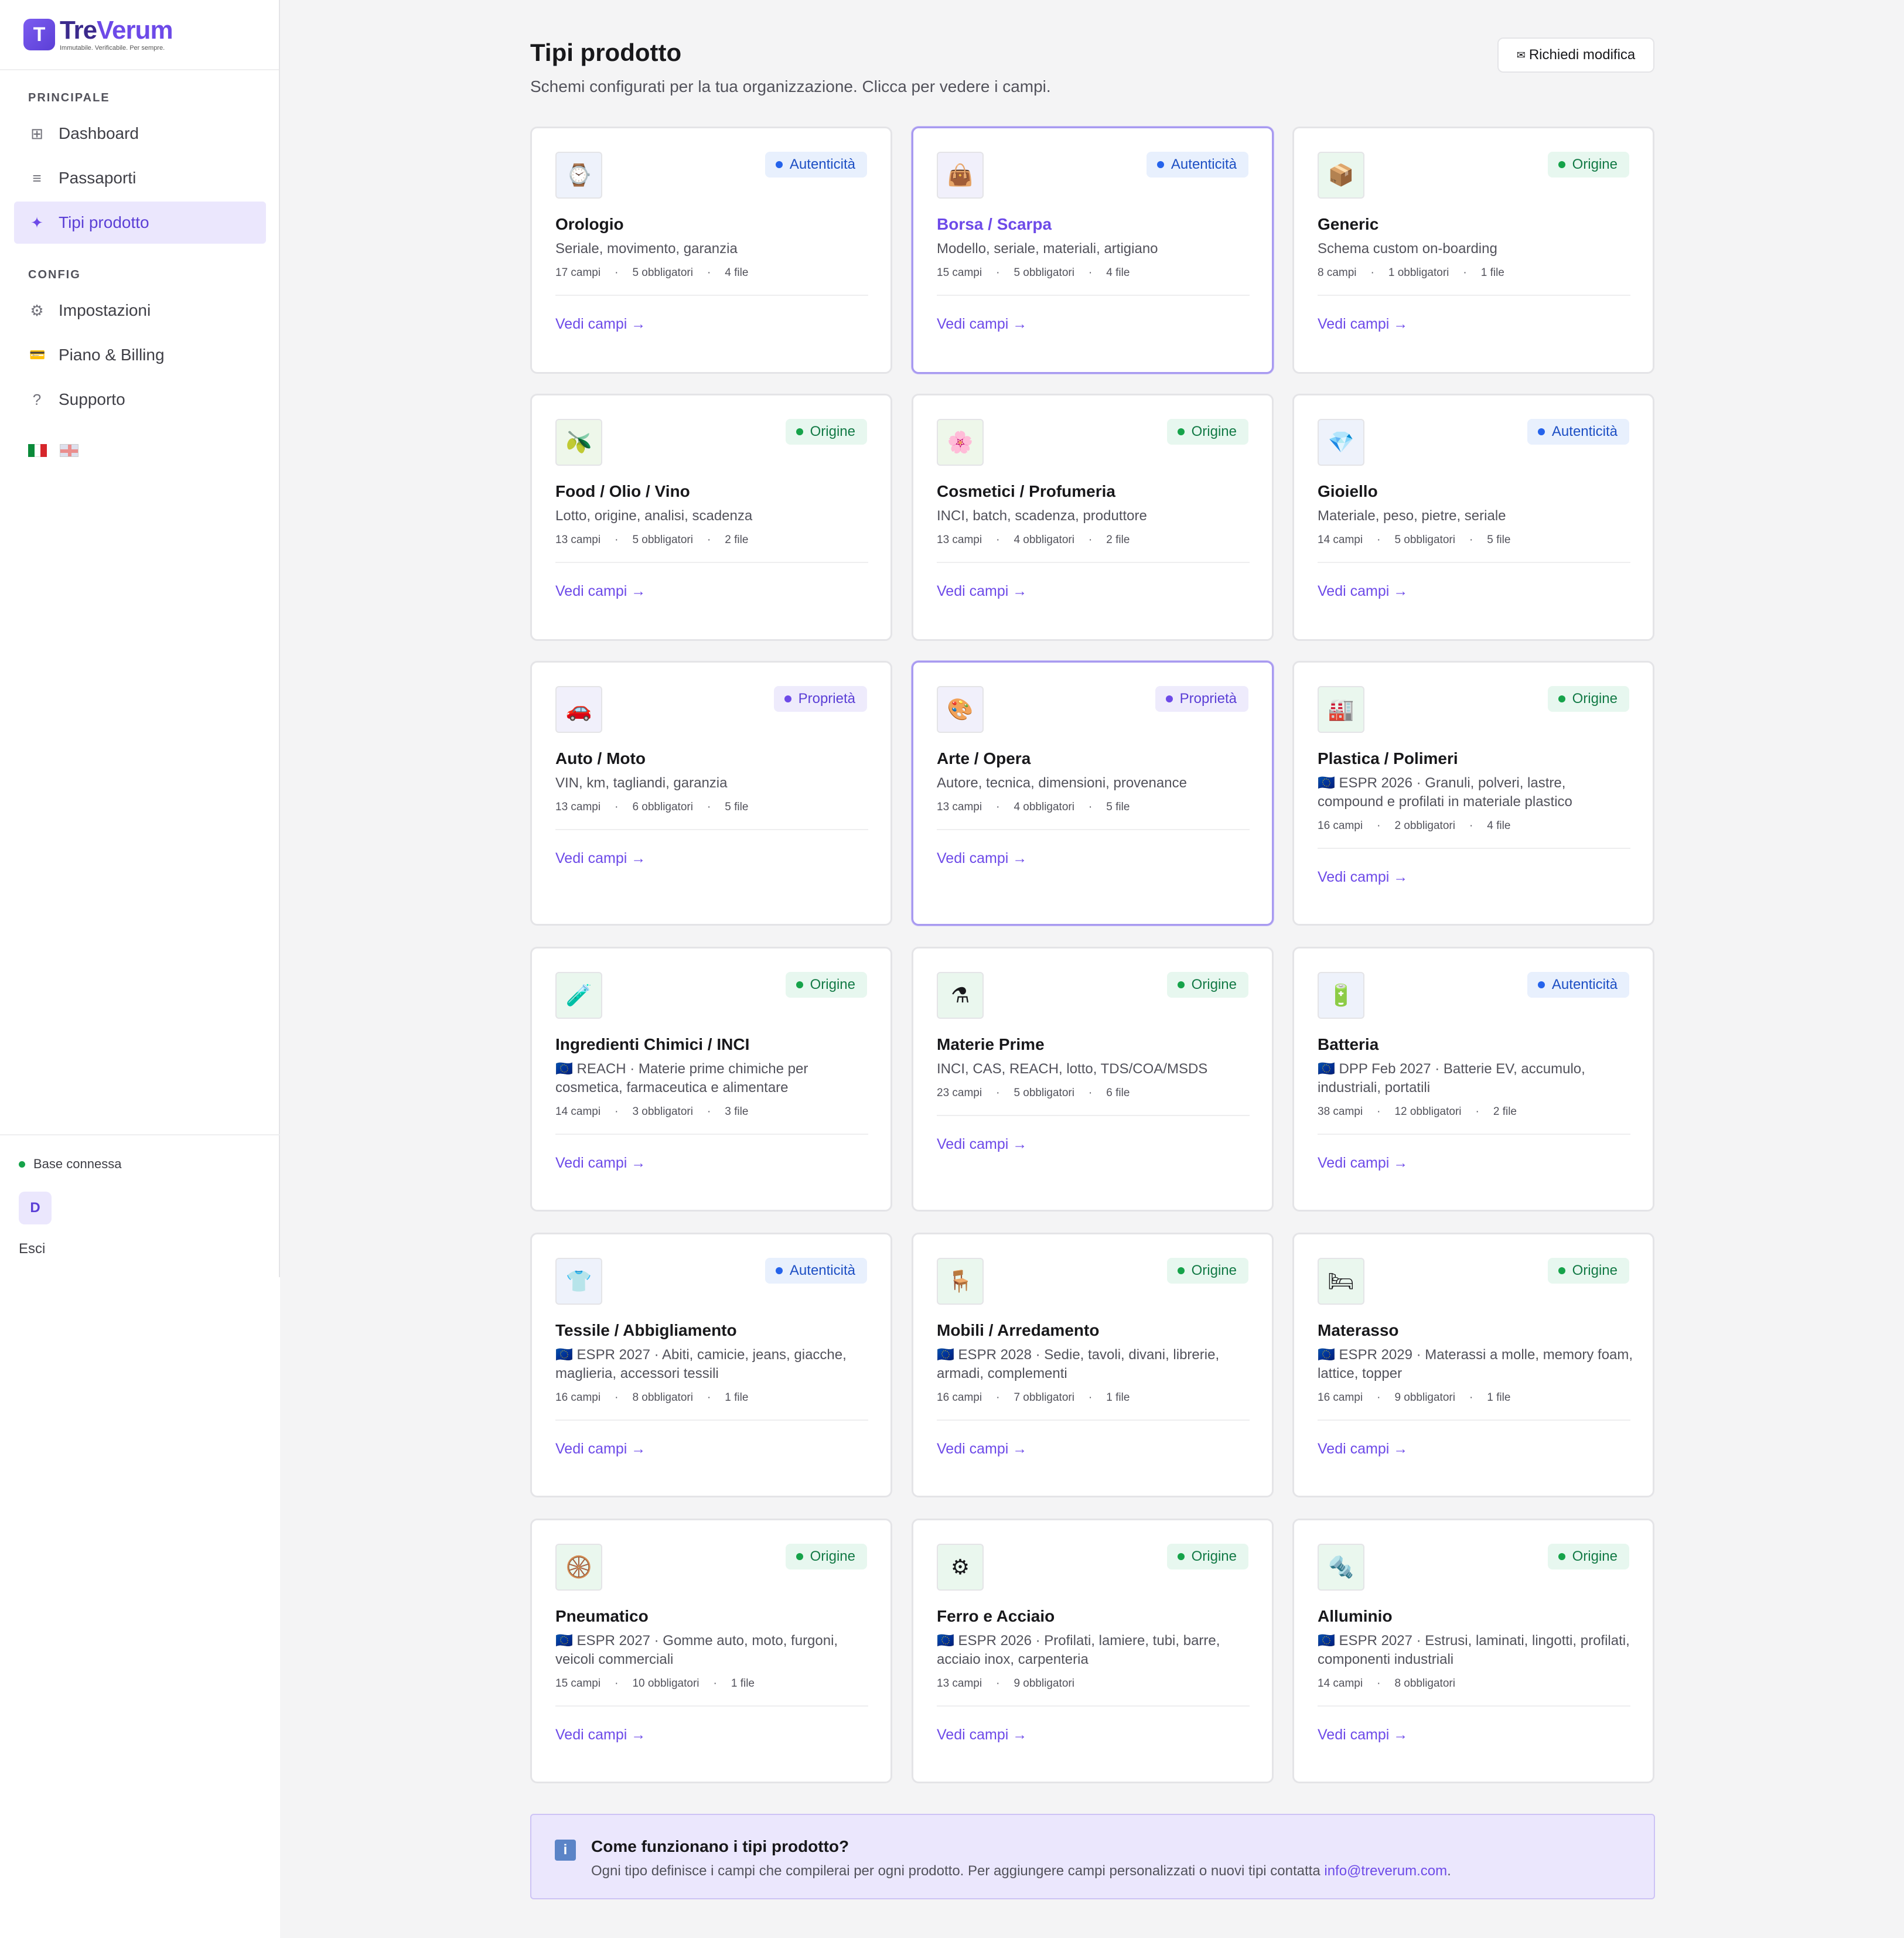 This screenshot has height=1938, width=1904. What do you see at coordinates (69, 451) in the screenshot?
I see `uk-flag-icon` at bounding box center [69, 451].